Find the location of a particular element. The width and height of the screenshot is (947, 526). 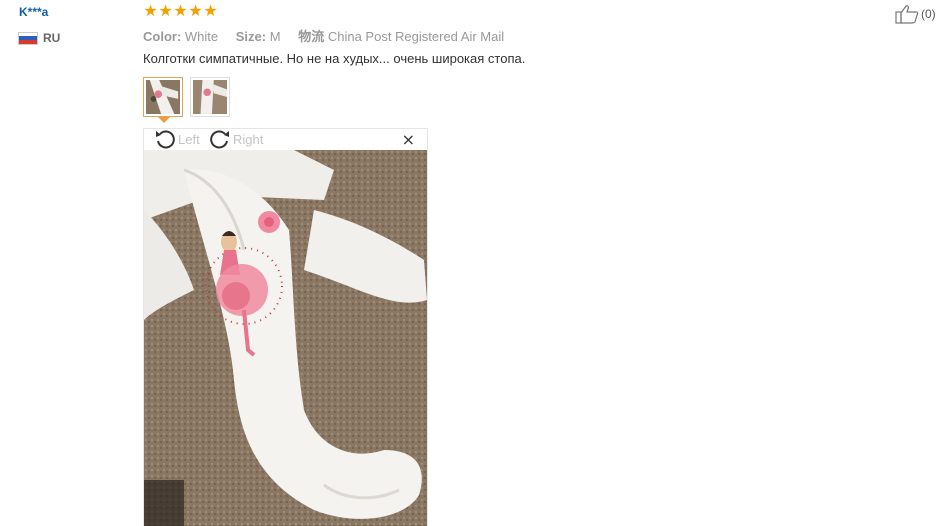

rotate-right-button: Right is located at coordinates (236, 139).